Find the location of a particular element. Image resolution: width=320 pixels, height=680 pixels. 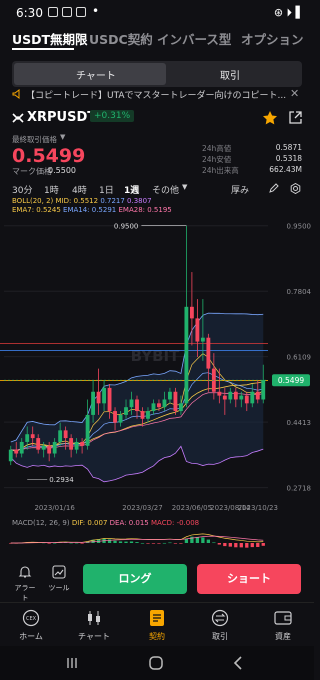

tf-more: その他 is located at coordinates (165, 189).